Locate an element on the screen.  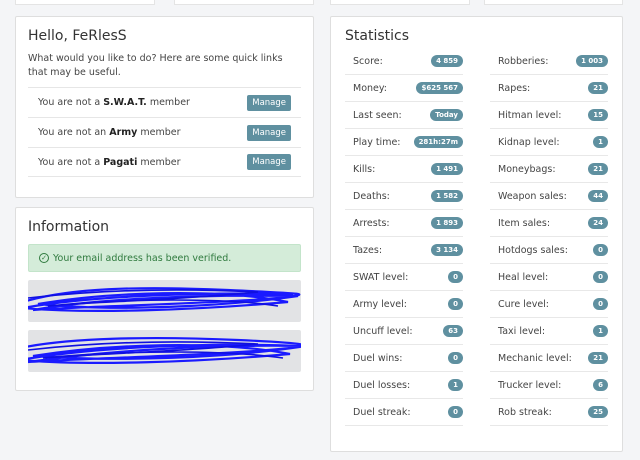
stat-row: Mechanic level: 21 is located at coordinates (549, 358).